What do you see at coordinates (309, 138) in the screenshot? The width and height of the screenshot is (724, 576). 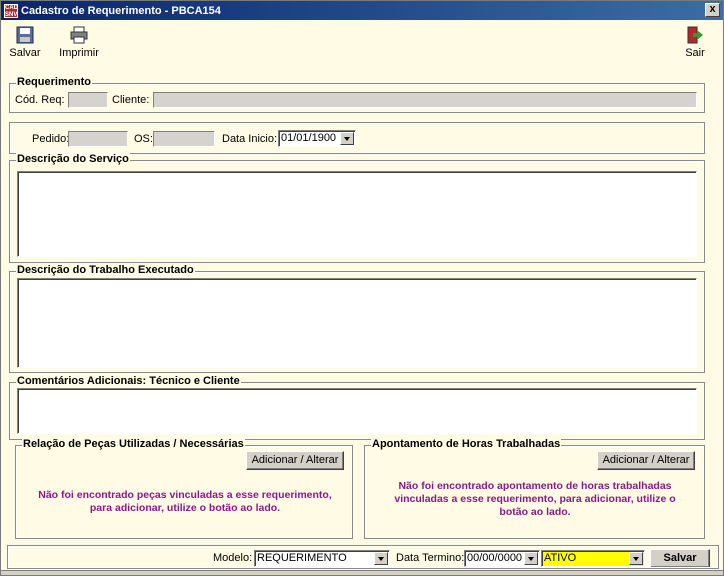 I see `data-inicio-value: 01/01/1900` at bounding box center [309, 138].